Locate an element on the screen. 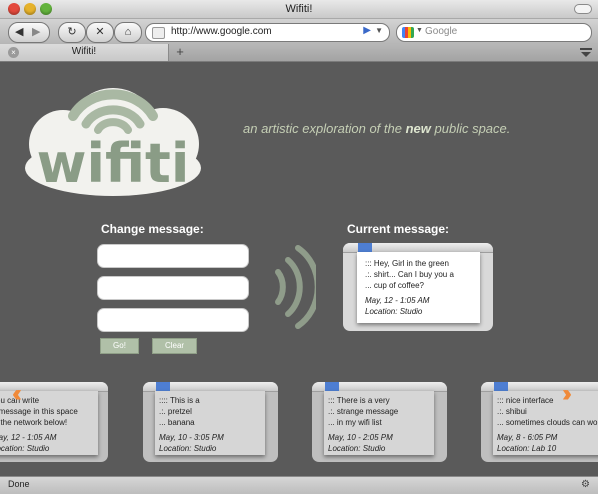 The height and width of the screenshot is (494, 598). history-date: May, 12 - 1:05 AM is located at coordinates (28, 437).